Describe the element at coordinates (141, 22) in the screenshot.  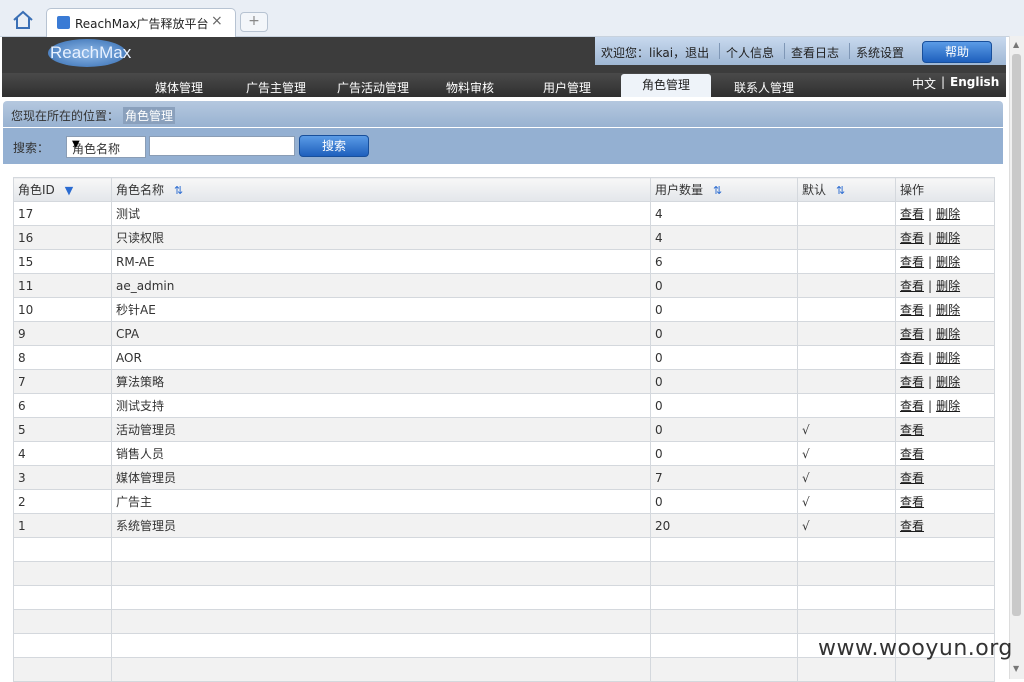
I see `browser-tab: ReachMax广告释放平台 ×` at that location.